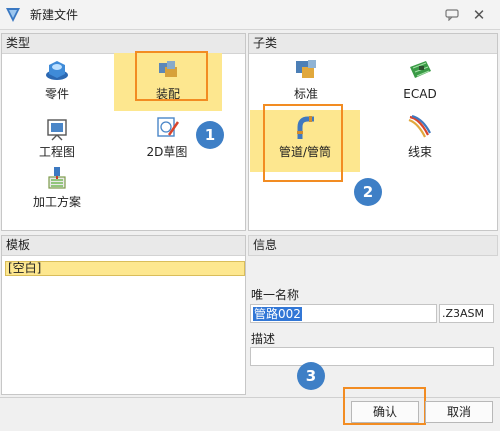 The width and height of the screenshot is (500, 431). Describe the element at coordinates (167, 152) in the screenshot. I see `type-item-label: 2D草图` at that location.